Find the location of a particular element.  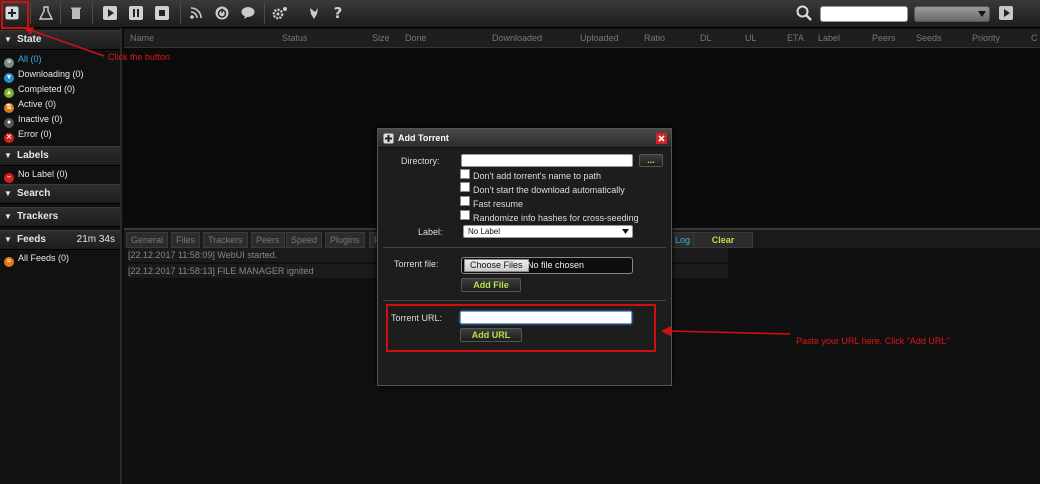

annotation-click-button: Click the button is located at coordinates (139, 57).